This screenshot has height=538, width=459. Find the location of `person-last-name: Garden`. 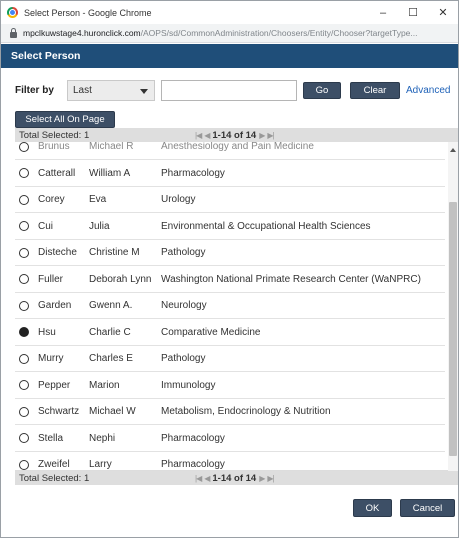

person-last-name: Garden is located at coordinates (55, 305).